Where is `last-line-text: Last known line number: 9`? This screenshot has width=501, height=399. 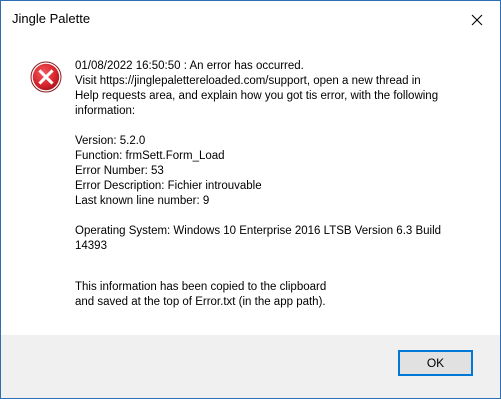 last-line-text: Last known line number: 9 is located at coordinates (142, 201).